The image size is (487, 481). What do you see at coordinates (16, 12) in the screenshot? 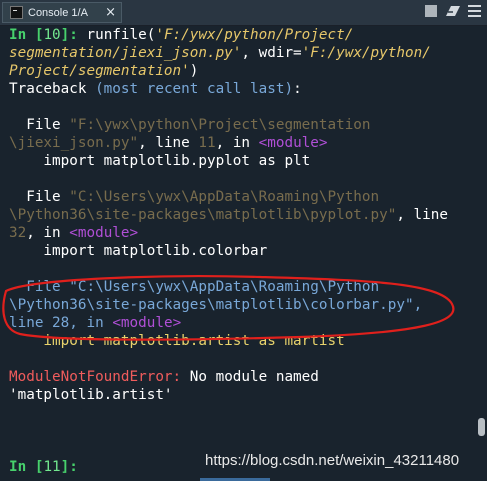
I see `terminal-icon` at bounding box center [16, 12].